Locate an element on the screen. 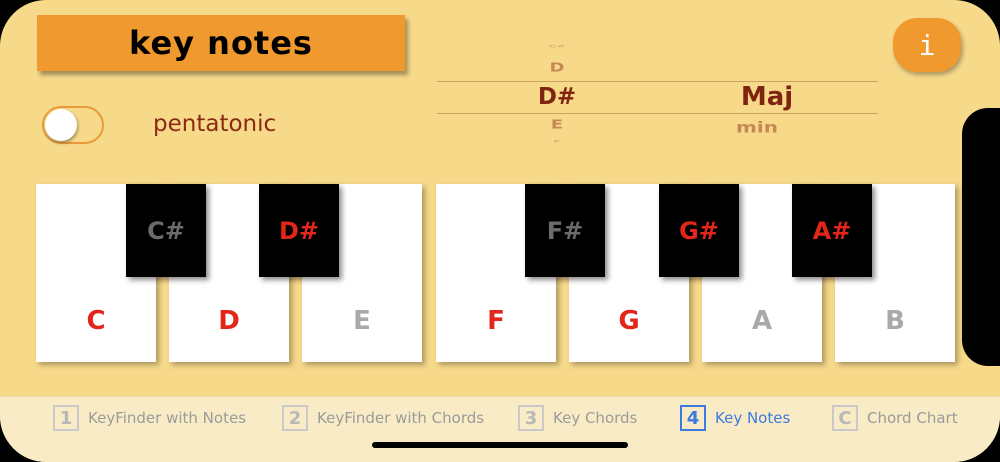 The height and width of the screenshot is (462, 1000). tab-key-chords: 3 Key Chords is located at coordinates (577, 418).